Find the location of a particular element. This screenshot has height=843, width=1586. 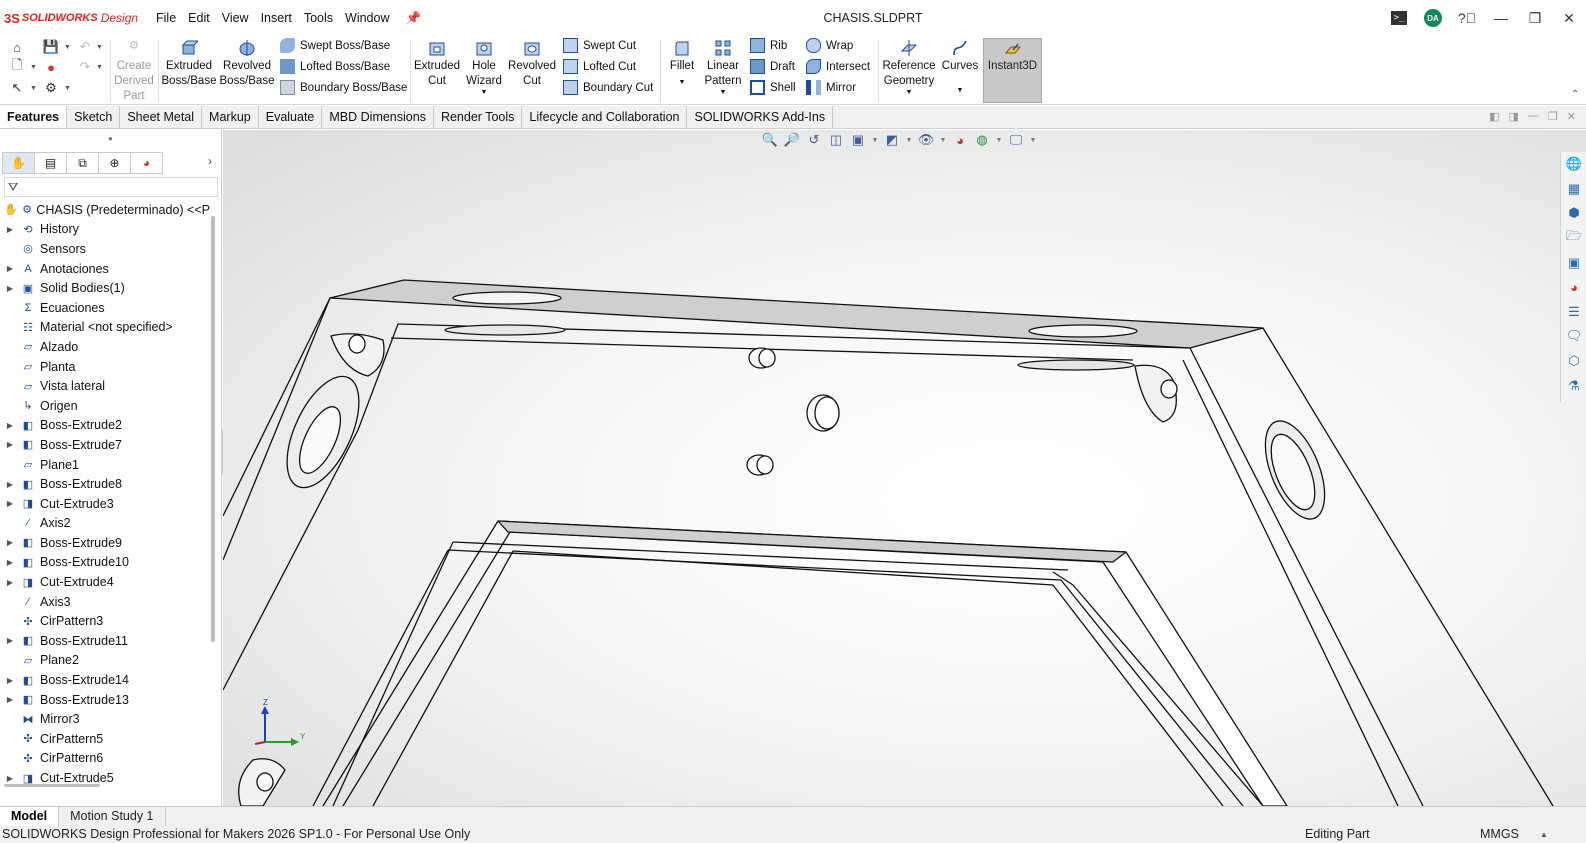

home-button: ⌂ is located at coordinates (17, 47).